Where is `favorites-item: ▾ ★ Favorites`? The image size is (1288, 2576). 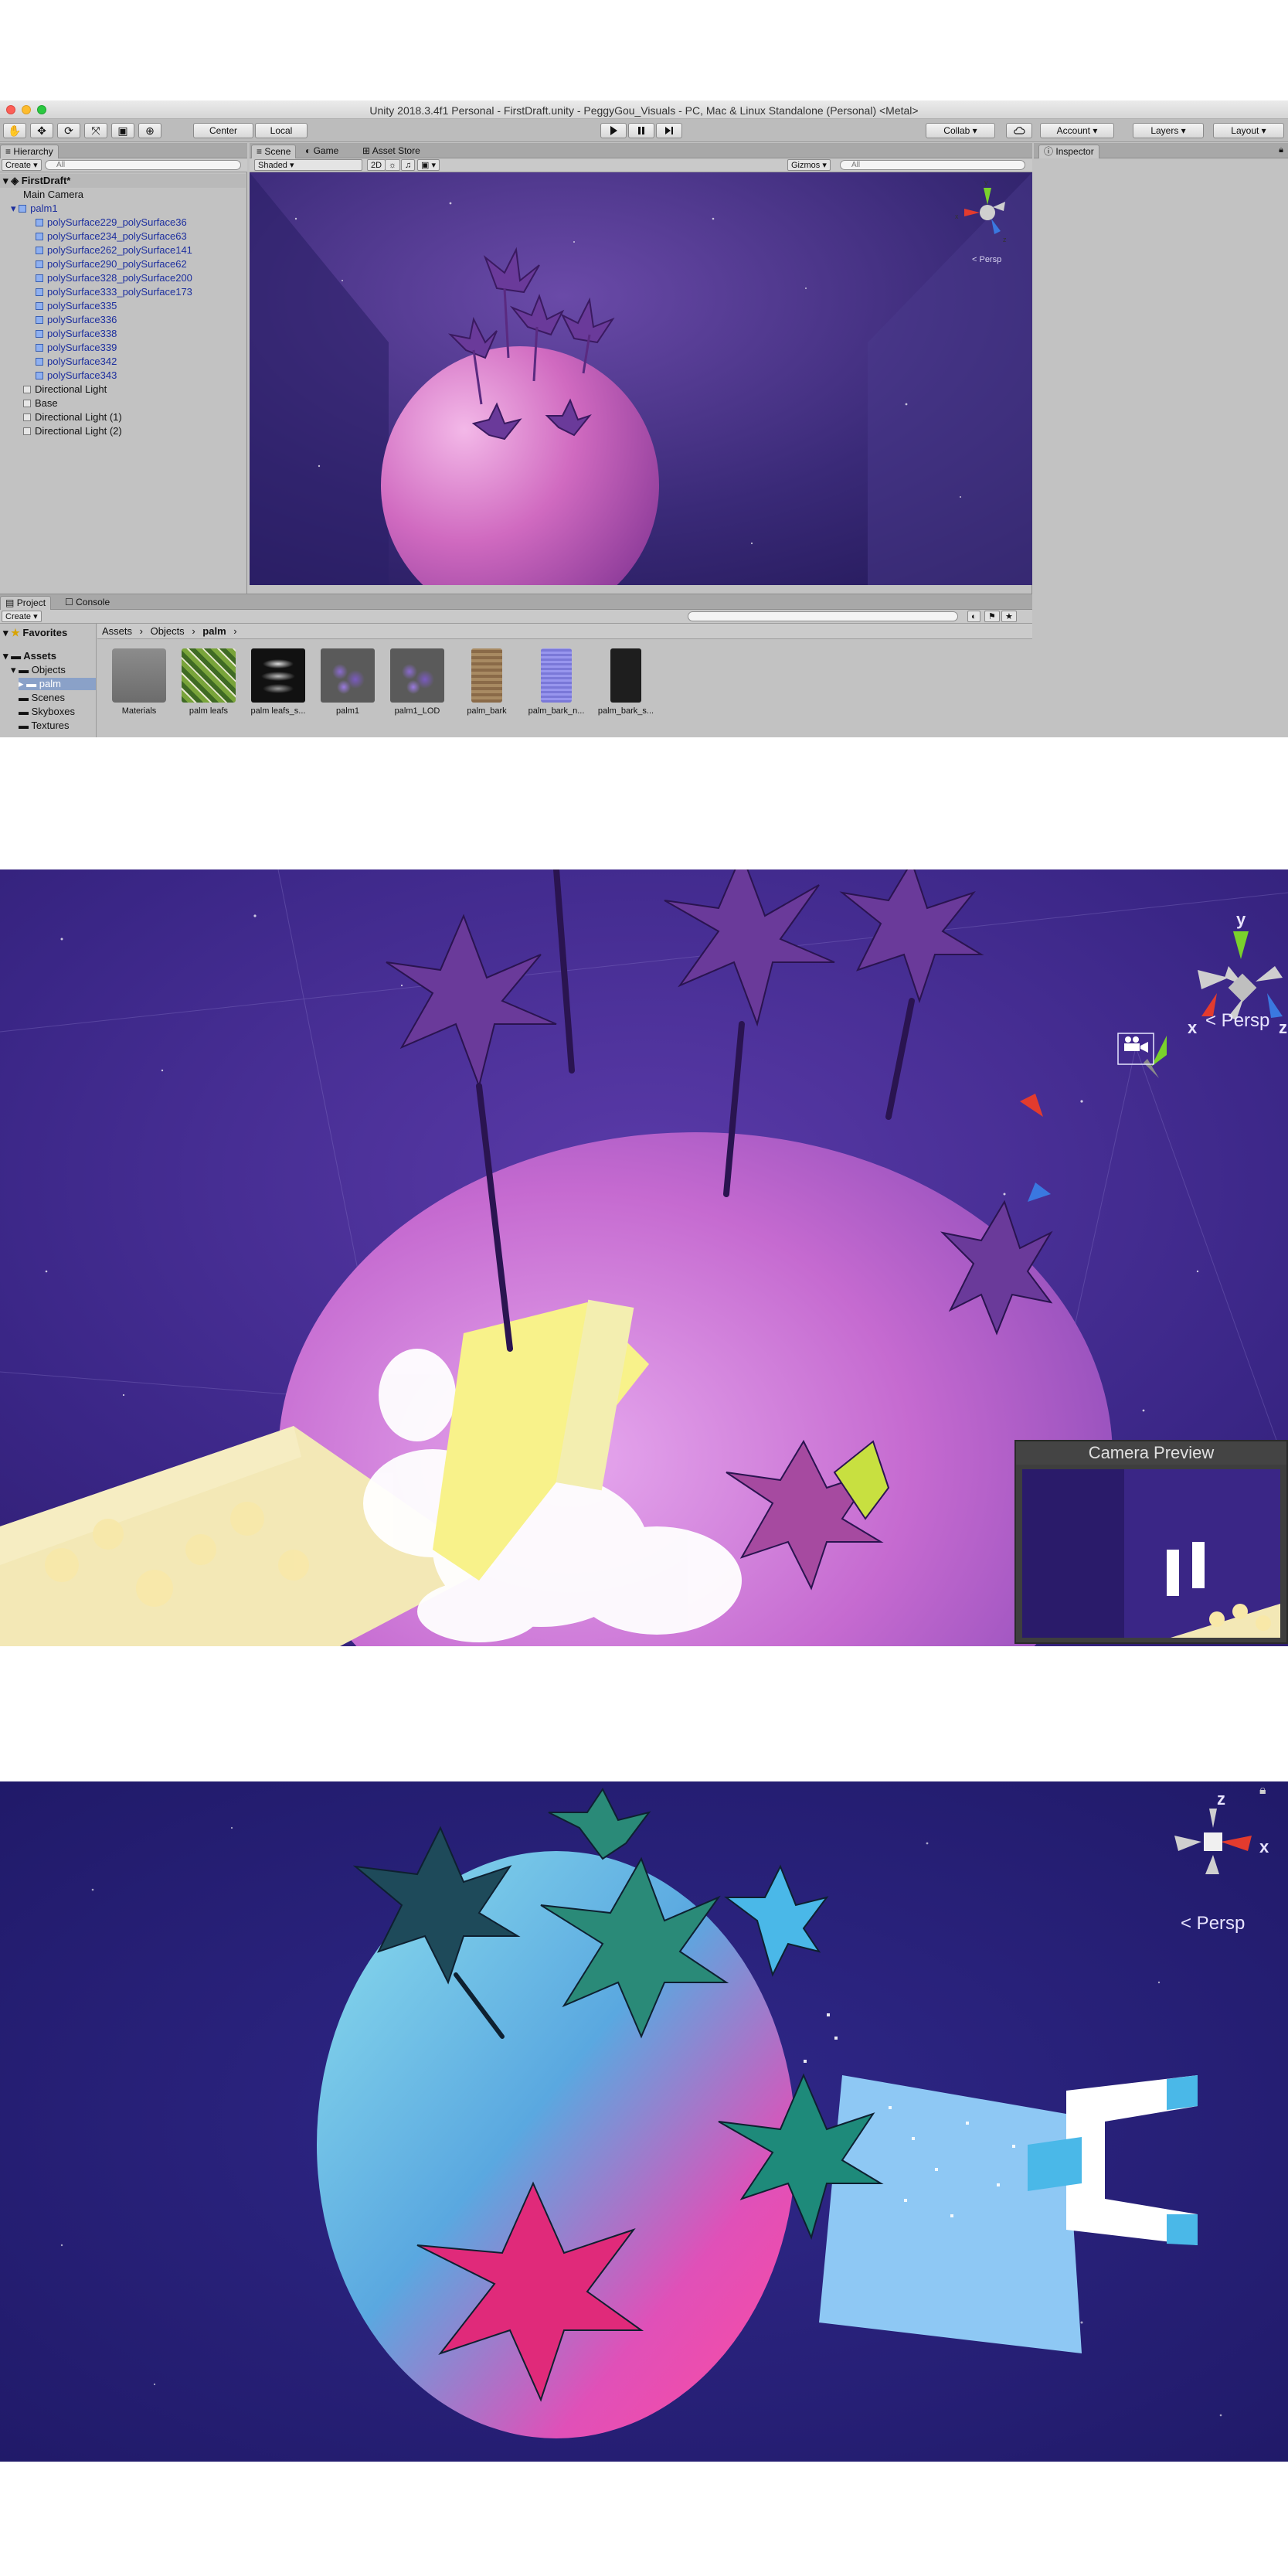
favorites-item: ▾ ★ Favorites is located at coordinates (35, 633).